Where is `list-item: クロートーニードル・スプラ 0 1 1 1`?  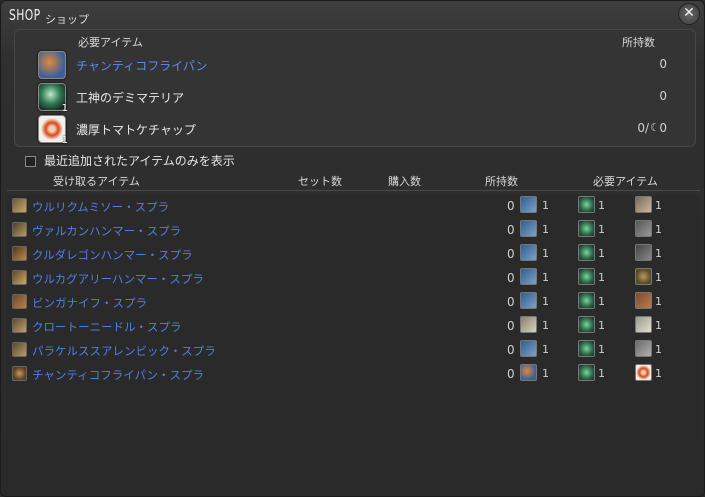
list-item: クロートーニードル・スプラ 0 1 1 1 is located at coordinates (353, 327).